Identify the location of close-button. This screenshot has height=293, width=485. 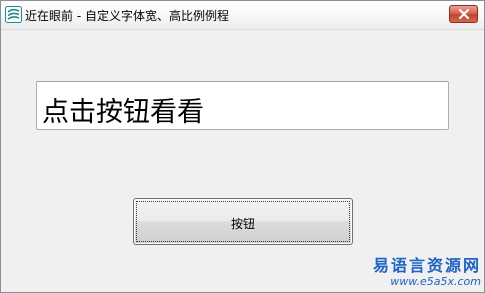
(463, 14).